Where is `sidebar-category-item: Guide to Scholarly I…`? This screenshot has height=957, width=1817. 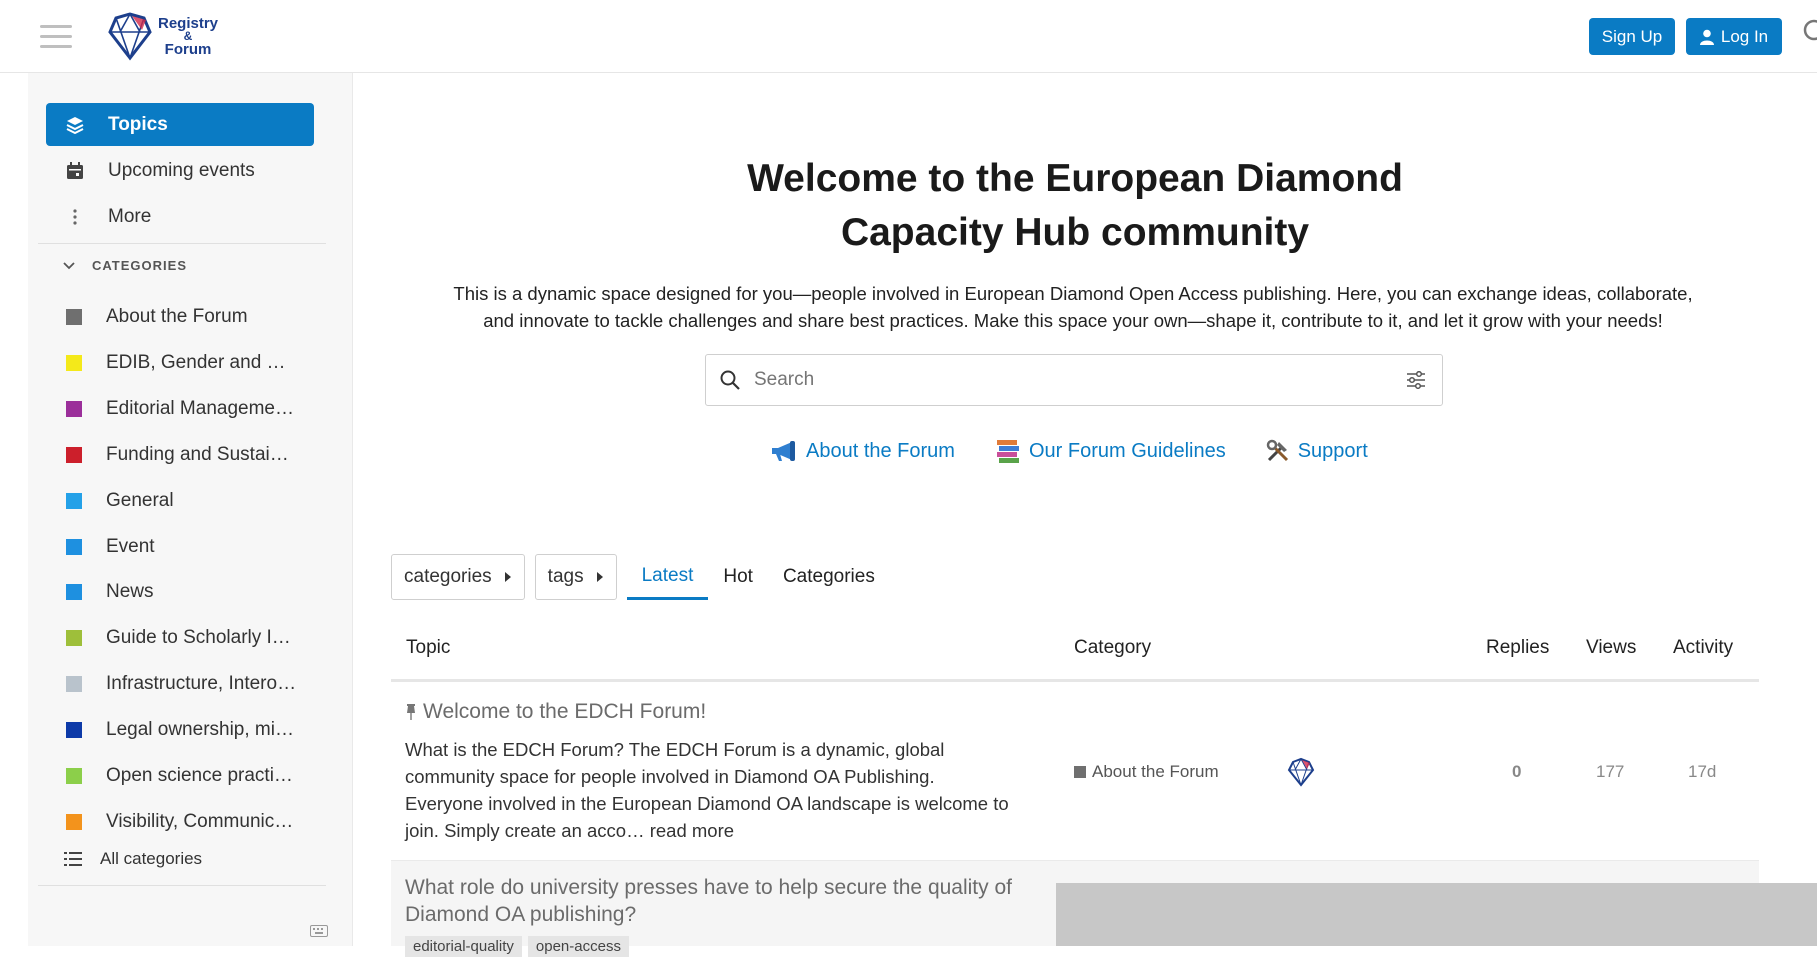
sidebar-category-item: Guide to Scholarly I… is located at coordinates (180, 638).